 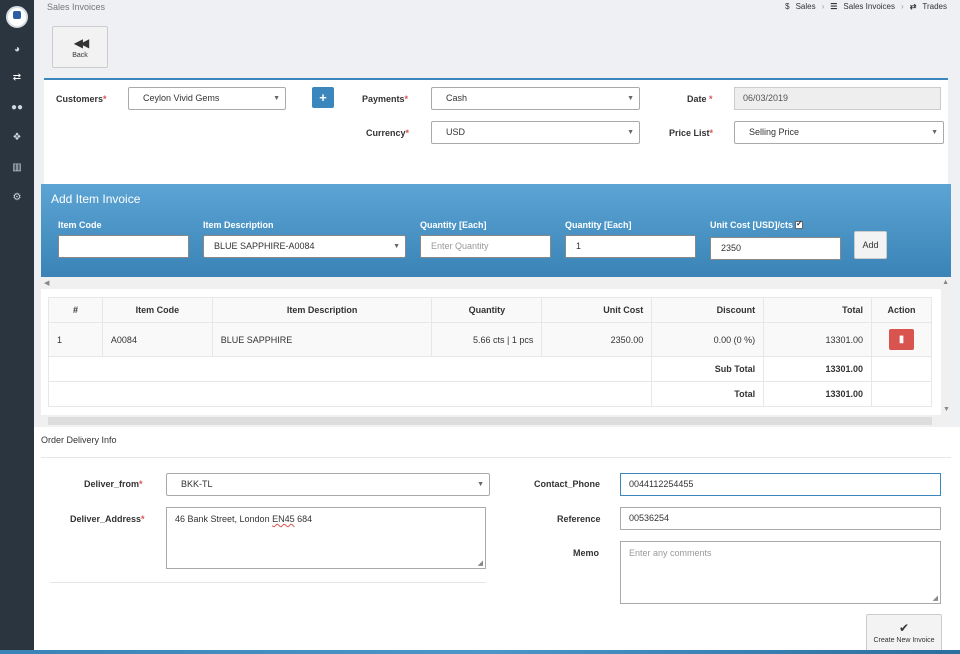 What do you see at coordinates (691, 133) in the screenshot?
I see `price-list-label: Price List*` at bounding box center [691, 133].